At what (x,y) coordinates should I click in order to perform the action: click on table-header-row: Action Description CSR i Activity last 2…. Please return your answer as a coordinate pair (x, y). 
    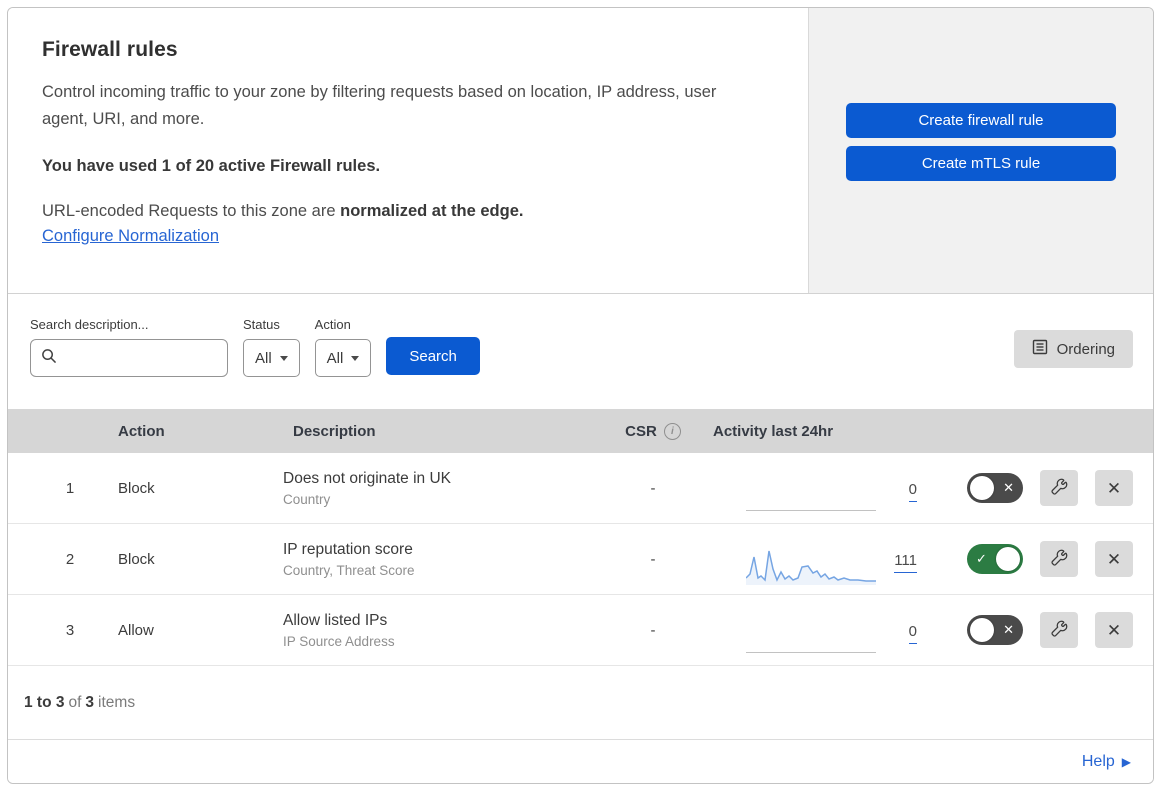
    Looking at the image, I should click on (580, 431).